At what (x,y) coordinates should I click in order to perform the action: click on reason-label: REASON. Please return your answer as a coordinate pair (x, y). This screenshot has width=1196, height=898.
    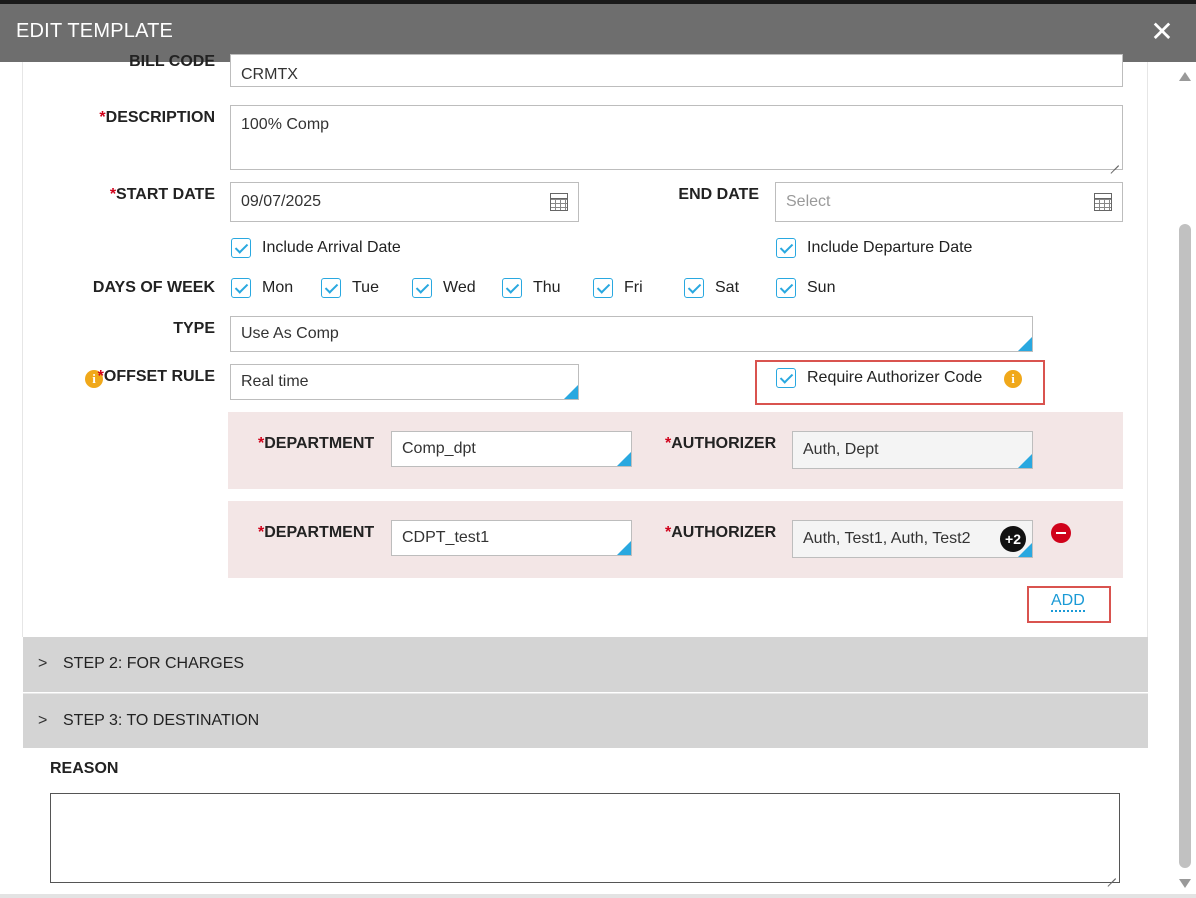
    Looking at the image, I should click on (84, 768).